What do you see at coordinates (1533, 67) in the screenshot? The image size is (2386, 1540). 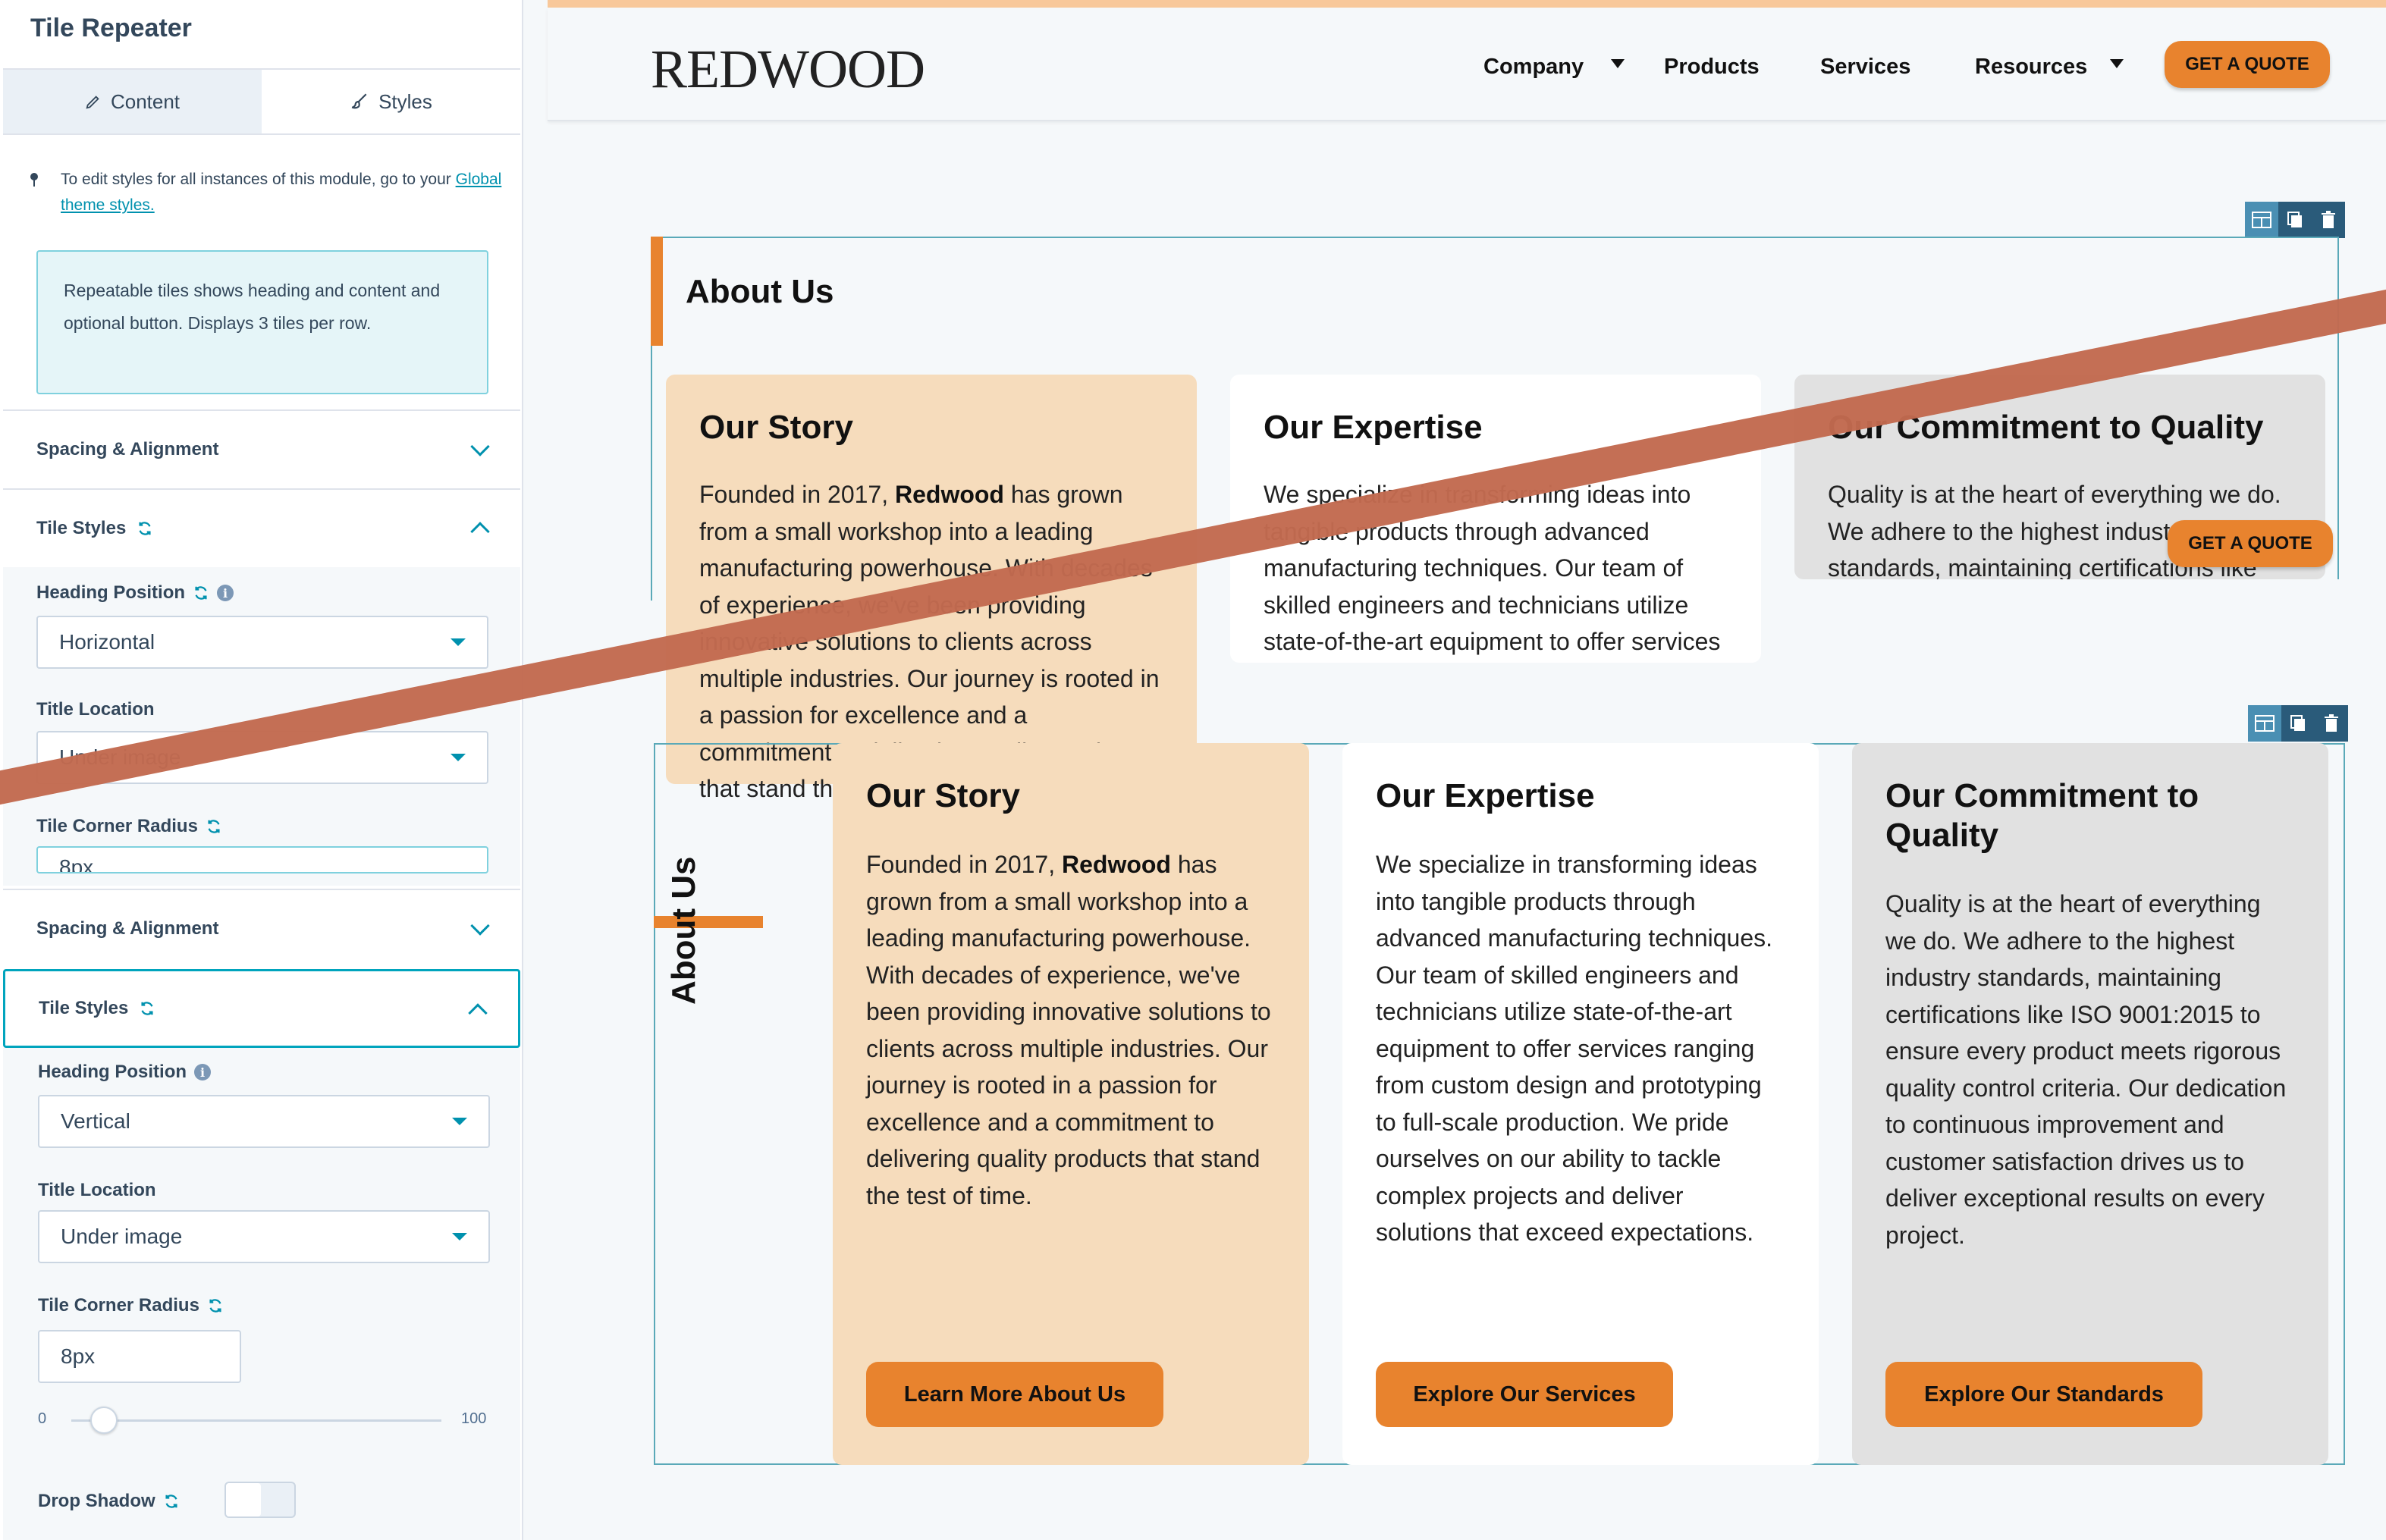 I see `nav-company: Company` at bounding box center [1533, 67].